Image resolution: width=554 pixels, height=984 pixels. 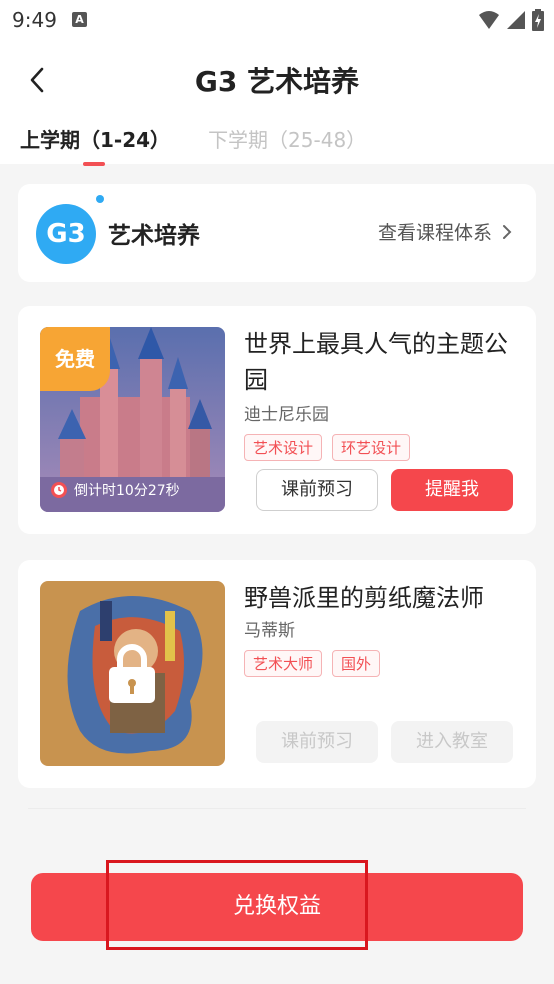 I want to click on system-icons, so click(x=511, y=20).